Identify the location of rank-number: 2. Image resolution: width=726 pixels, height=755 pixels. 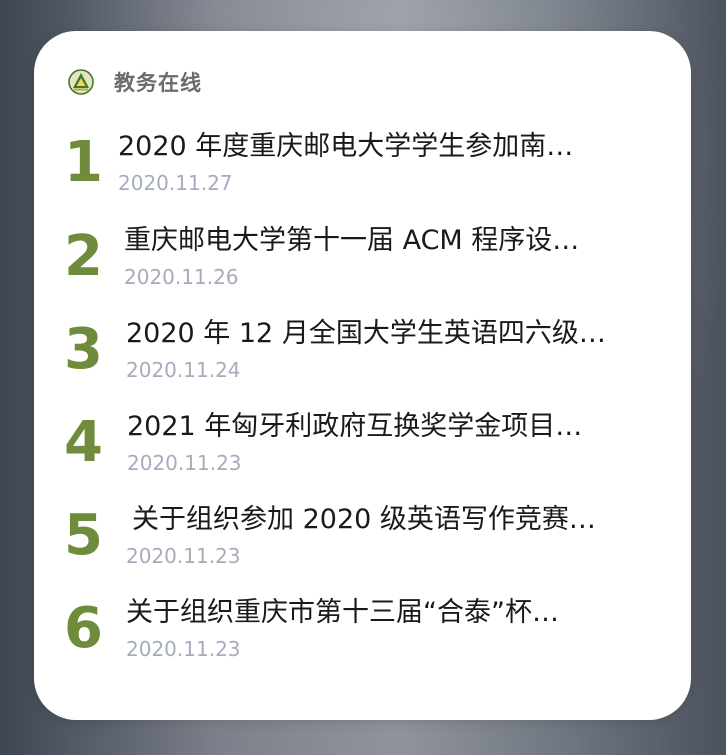
(83, 256).